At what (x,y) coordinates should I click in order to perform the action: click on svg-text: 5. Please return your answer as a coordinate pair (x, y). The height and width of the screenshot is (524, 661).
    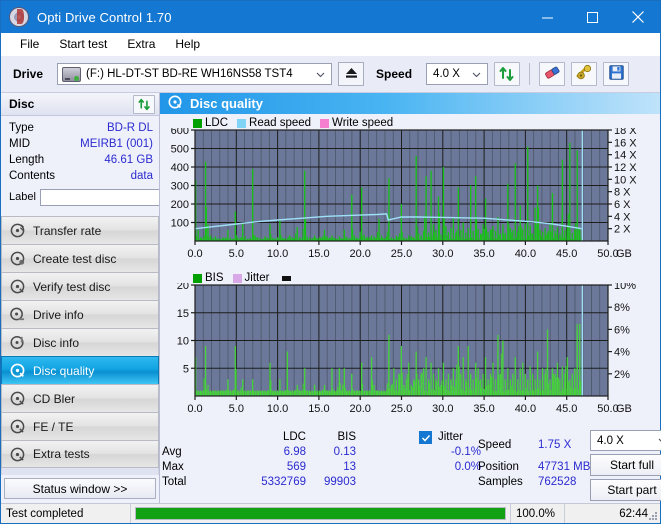
    Looking at the image, I should click on (186, 369).